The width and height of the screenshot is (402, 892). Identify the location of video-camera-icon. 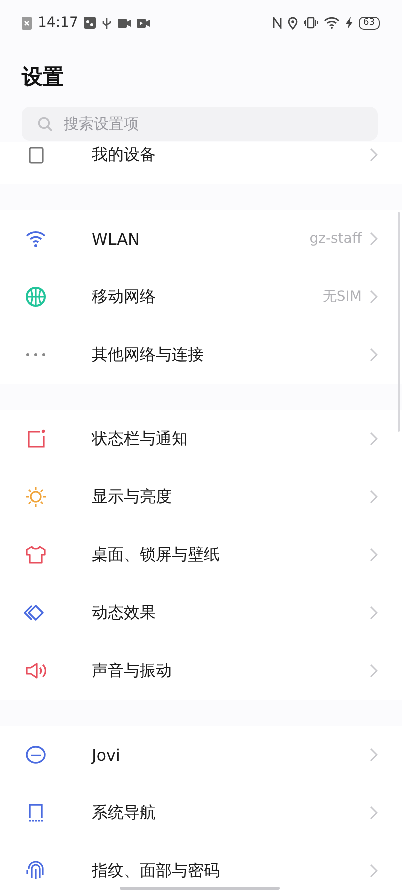
(125, 23).